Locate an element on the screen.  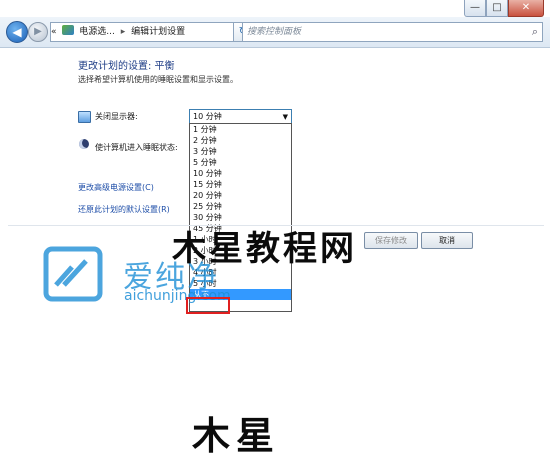
page-title: 更改计划的设置: 平衡 is located at coordinates (126, 66).